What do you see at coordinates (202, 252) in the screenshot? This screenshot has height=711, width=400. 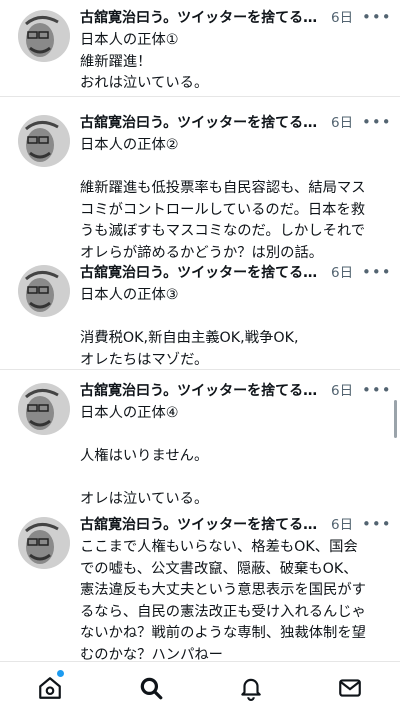 I see `tweet-line: オレらが諦めるかどうか？は別の話。` at bounding box center [202, 252].